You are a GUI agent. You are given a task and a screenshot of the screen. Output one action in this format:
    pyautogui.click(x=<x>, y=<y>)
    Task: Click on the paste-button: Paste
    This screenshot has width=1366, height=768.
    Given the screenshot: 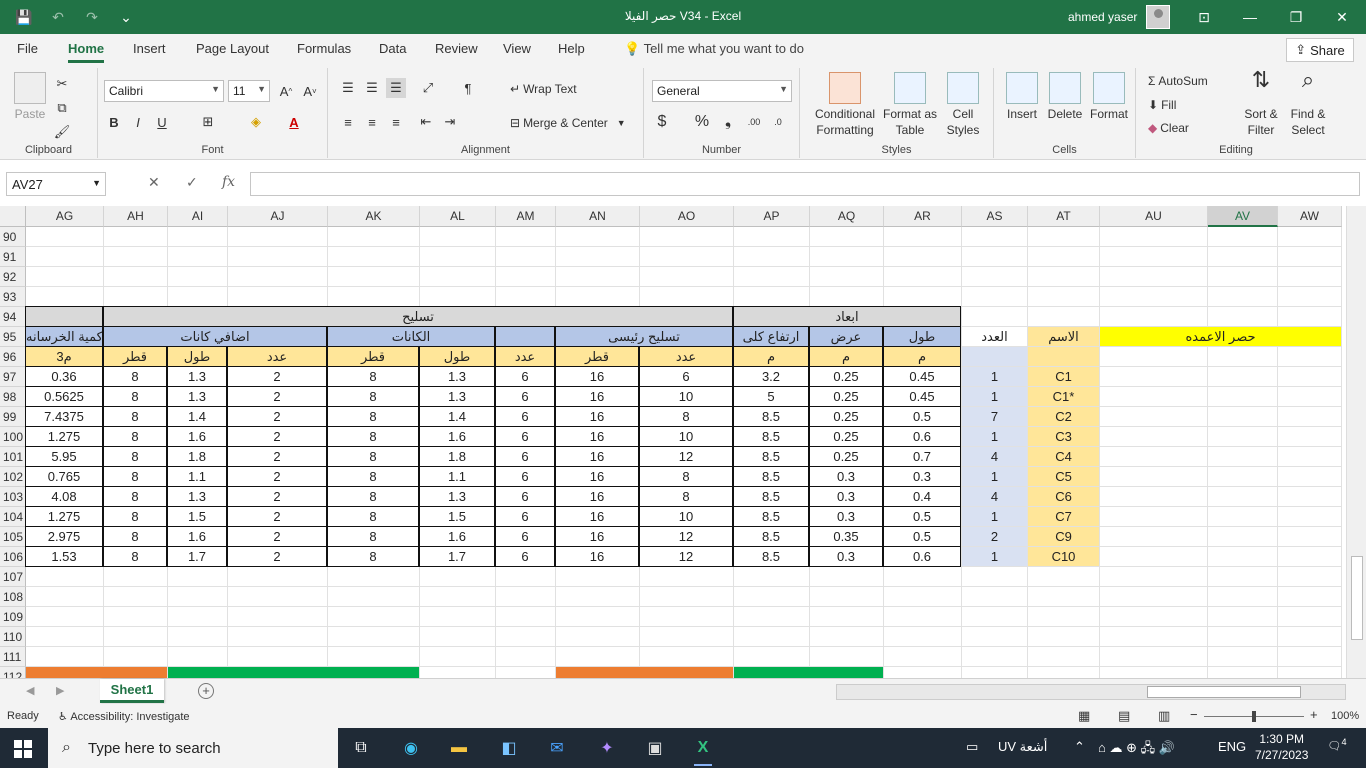 What is the action you would take?
    pyautogui.click(x=30, y=97)
    